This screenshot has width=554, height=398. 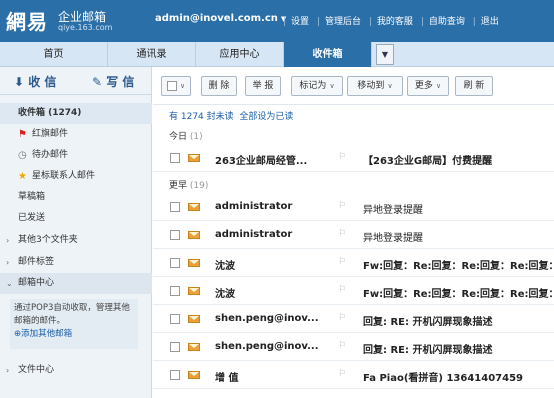 I want to click on tab-app-center: 应用中心, so click(x=240, y=54).